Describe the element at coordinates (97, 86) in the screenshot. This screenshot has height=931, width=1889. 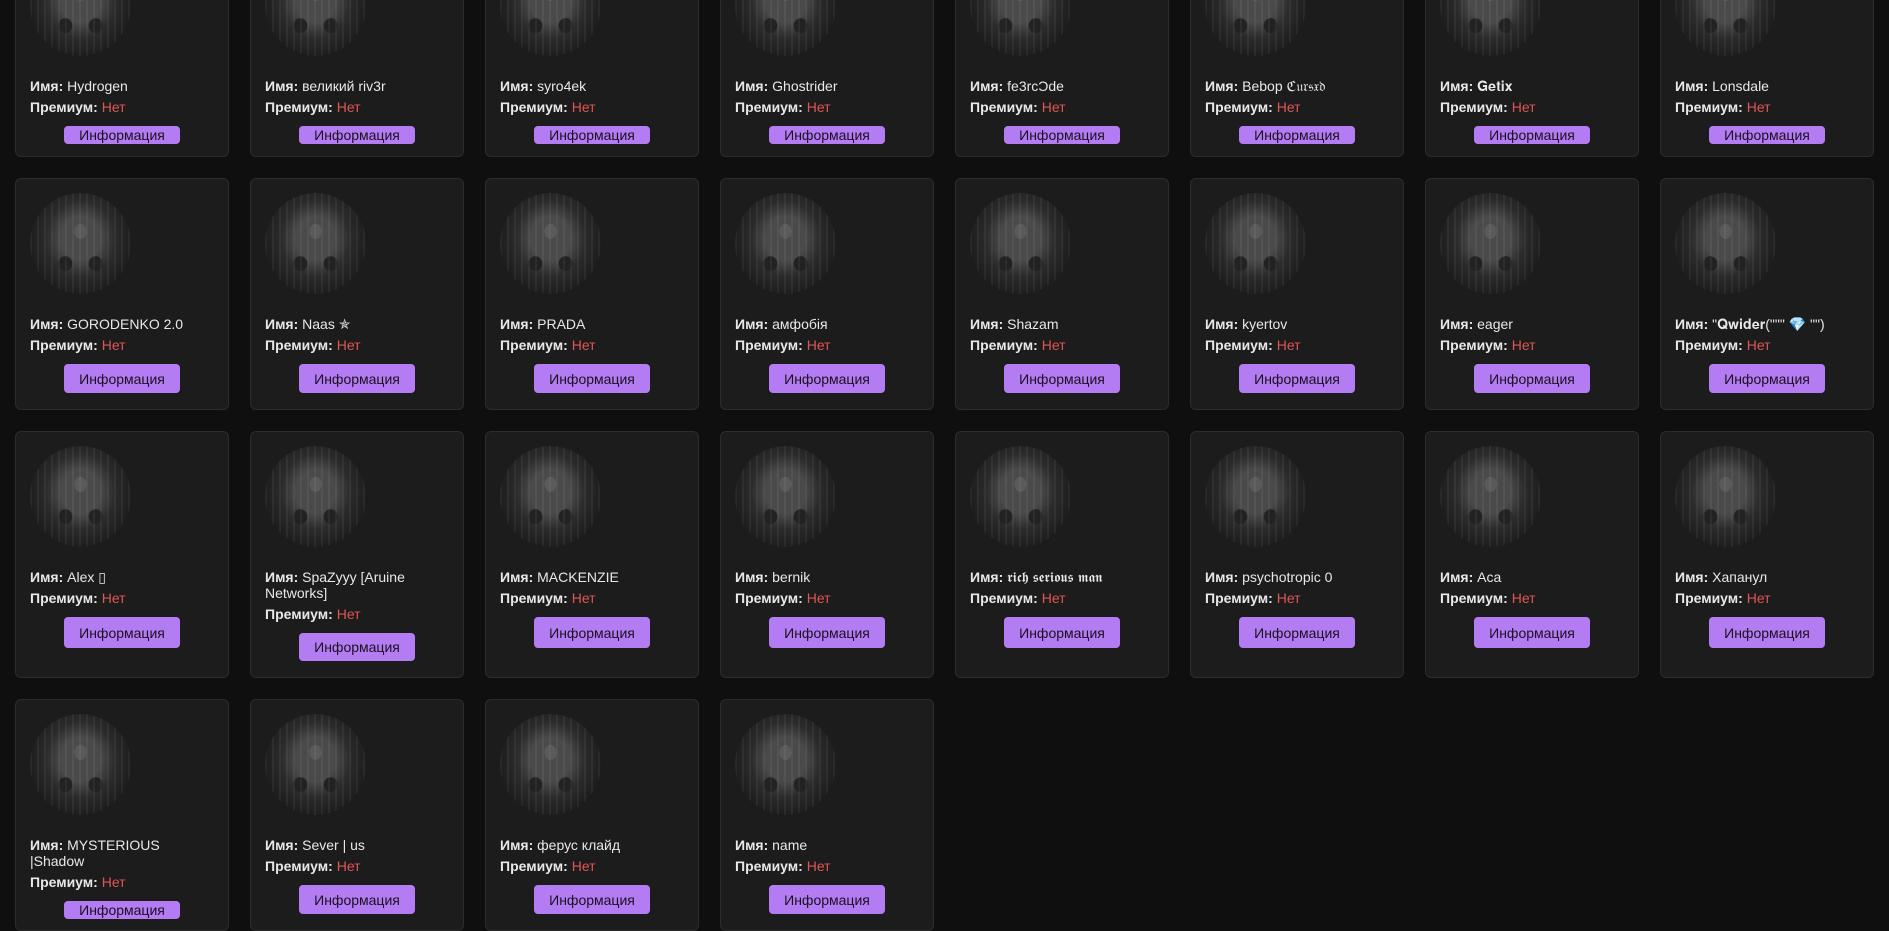
I see `name-value: Hydrogen` at that location.